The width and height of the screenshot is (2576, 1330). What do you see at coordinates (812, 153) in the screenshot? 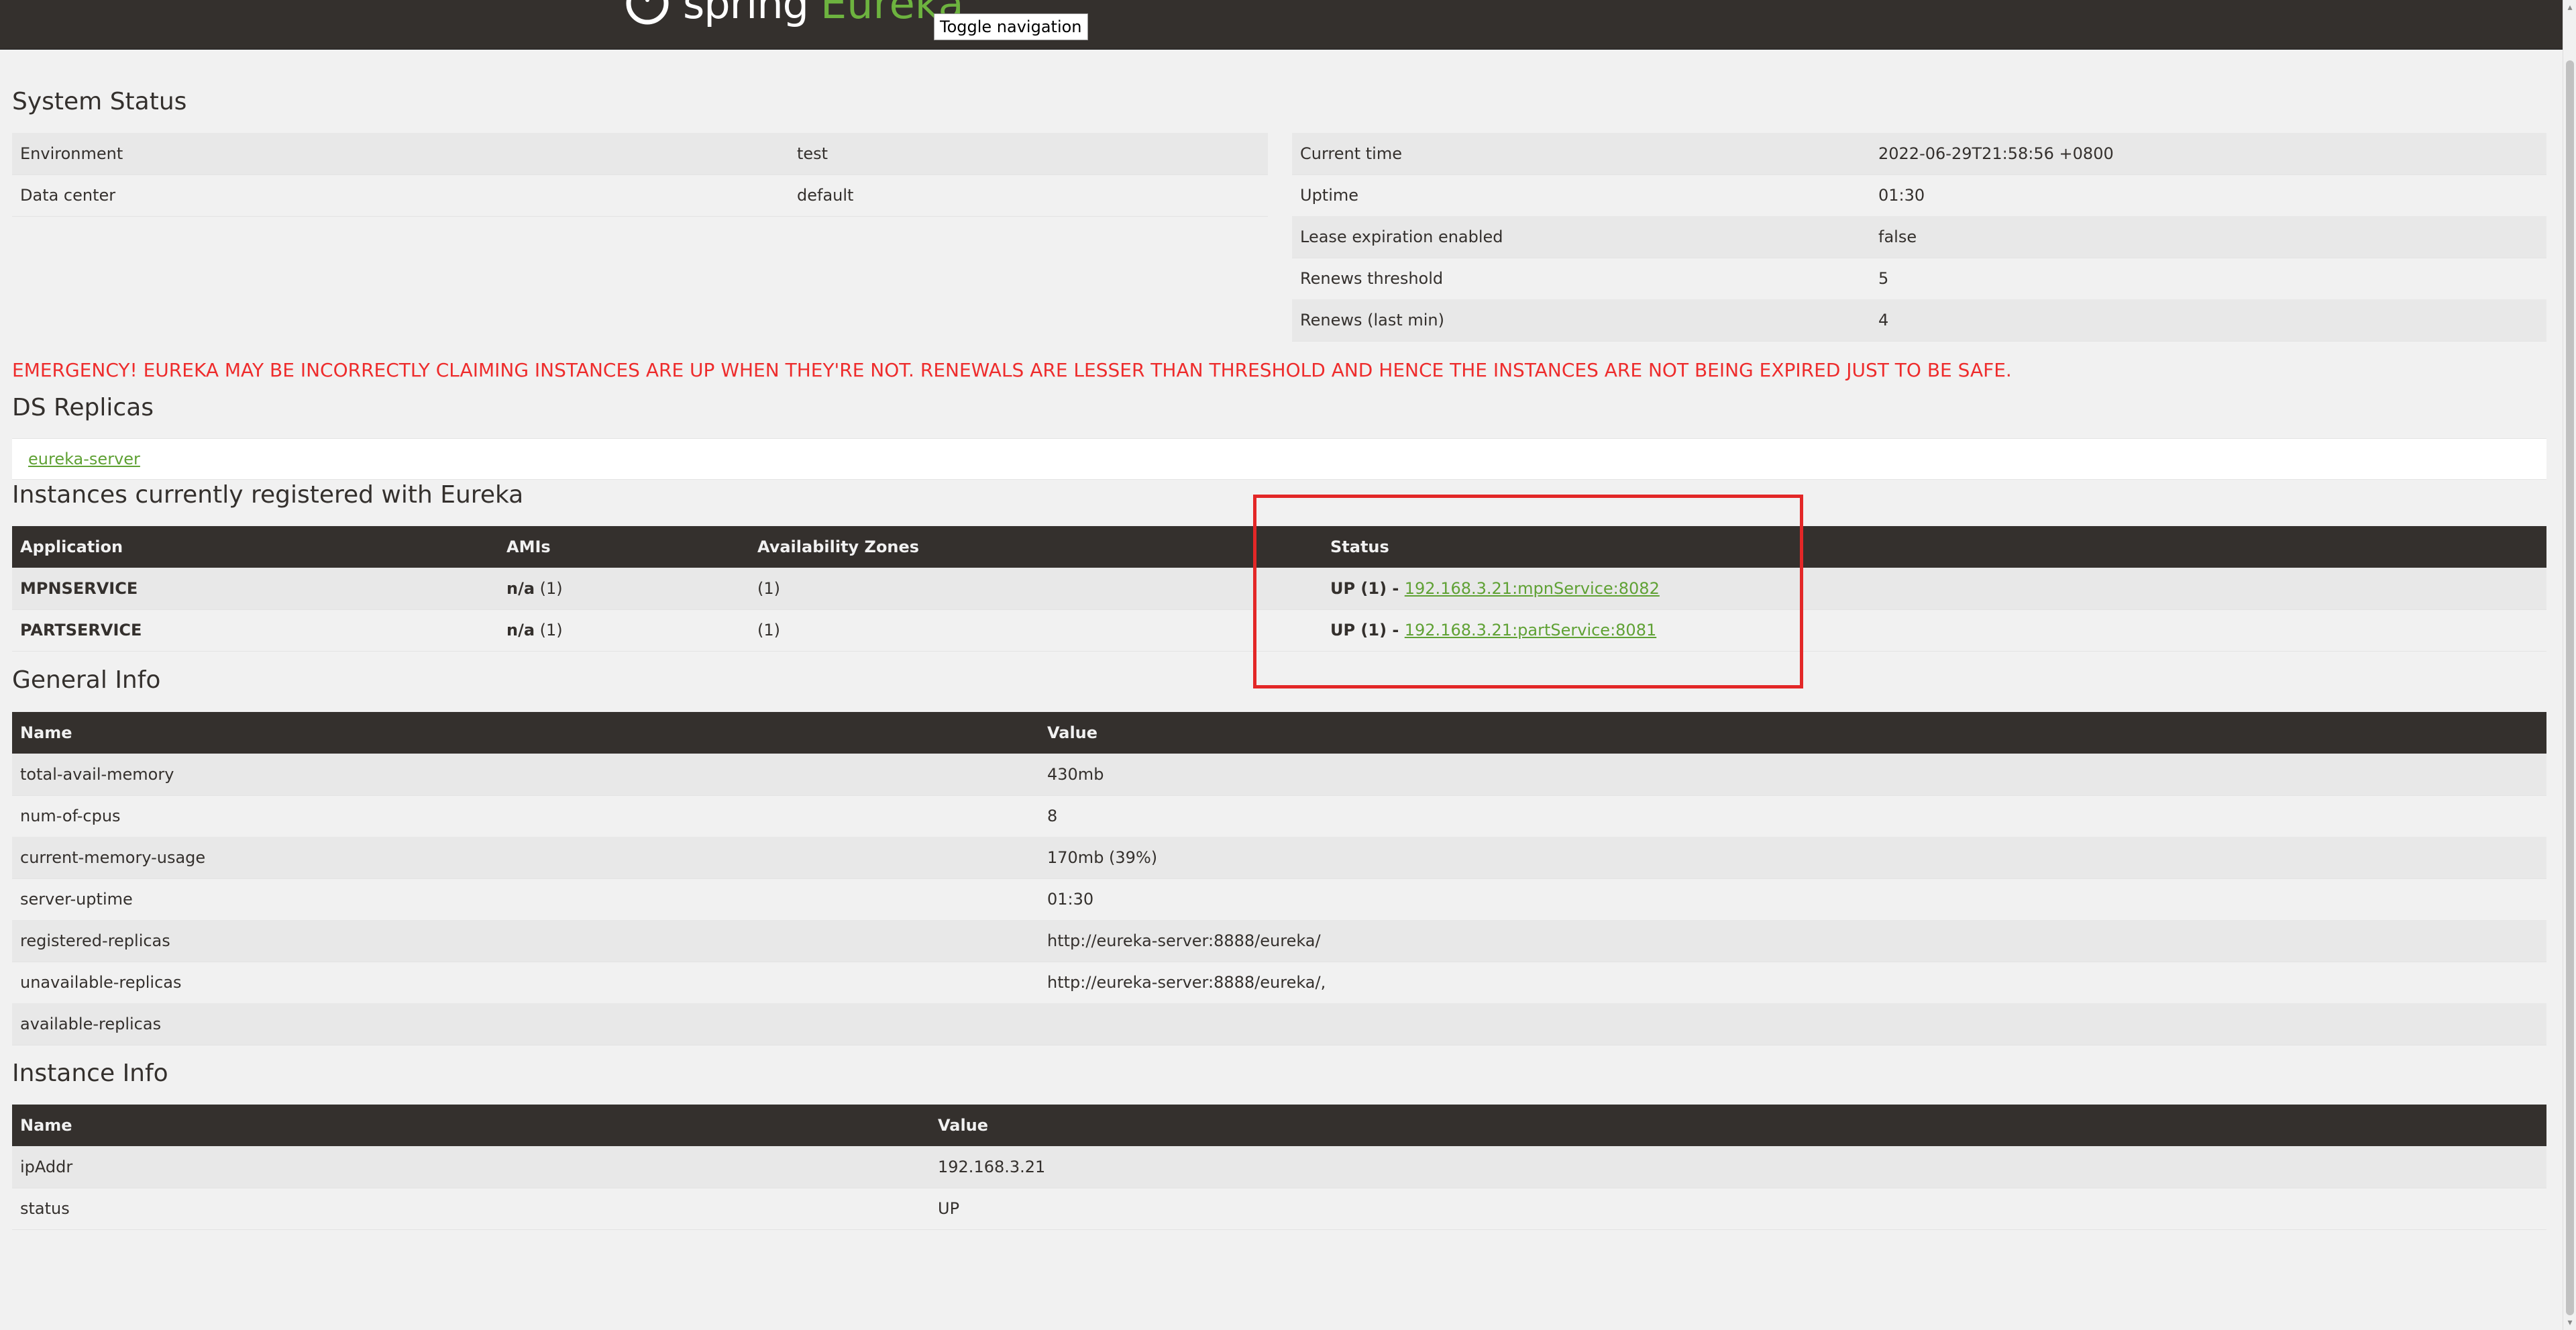
I see `environment-value: test` at bounding box center [812, 153].